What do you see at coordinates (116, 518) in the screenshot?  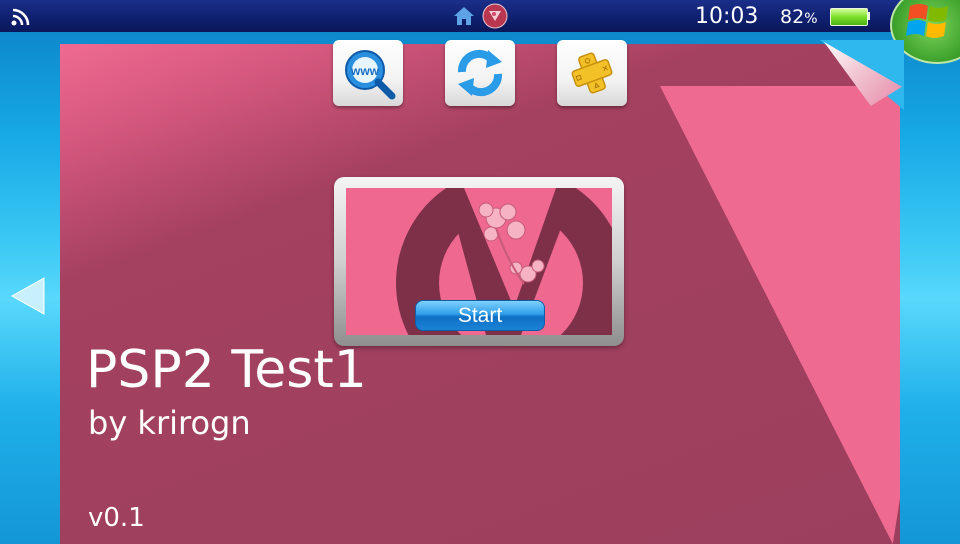 I see `app-version: v0.1` at bounding box center [116, 518].